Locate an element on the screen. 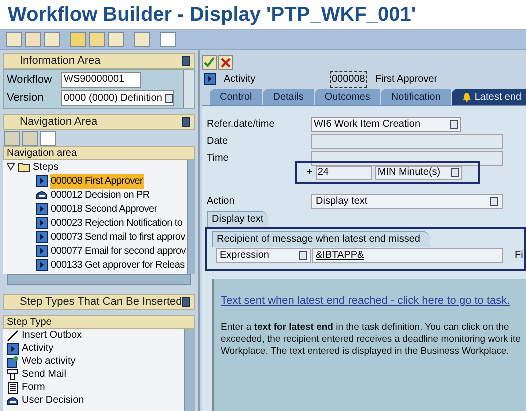  description-text: Enter a text for latest end in the task definition. You can click on the exceeded, the recipient entered receives a deadline monitoring work ite Workplace. The text entered is displayed in the Business Workplace. is located at coordinates (371, 340).